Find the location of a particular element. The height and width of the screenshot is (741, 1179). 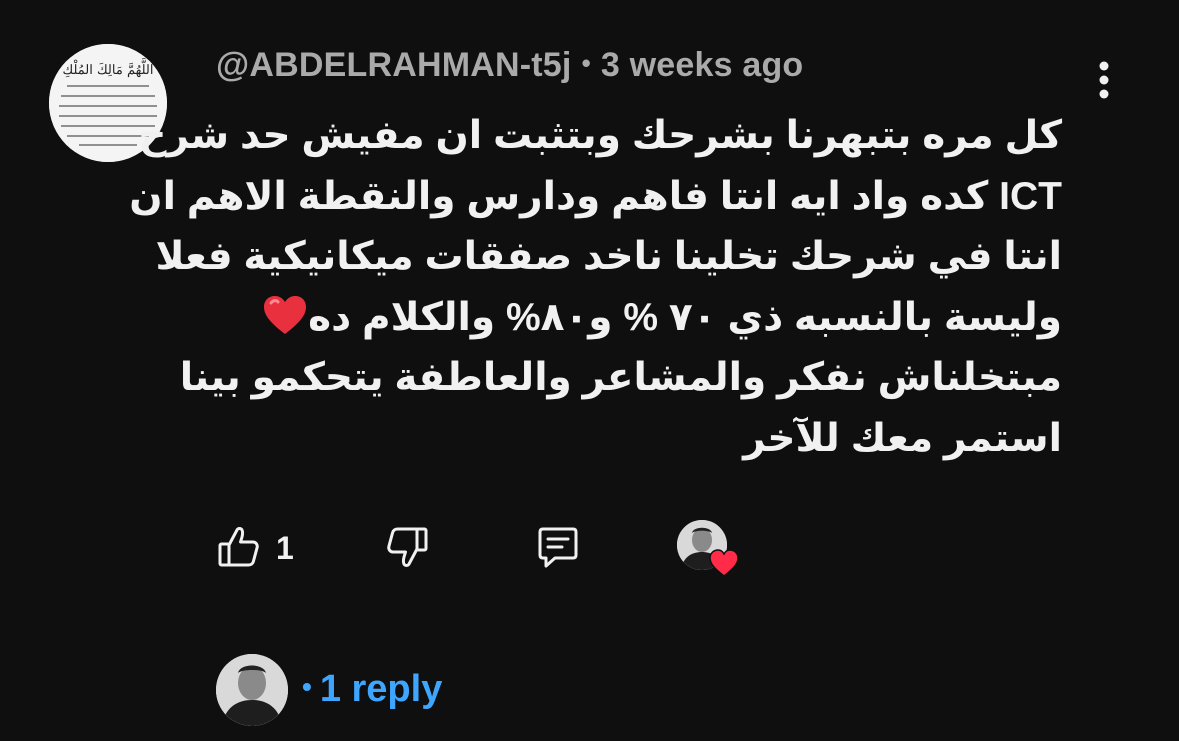

replies-section: • 1 reply is located at coordinates (416, 690).